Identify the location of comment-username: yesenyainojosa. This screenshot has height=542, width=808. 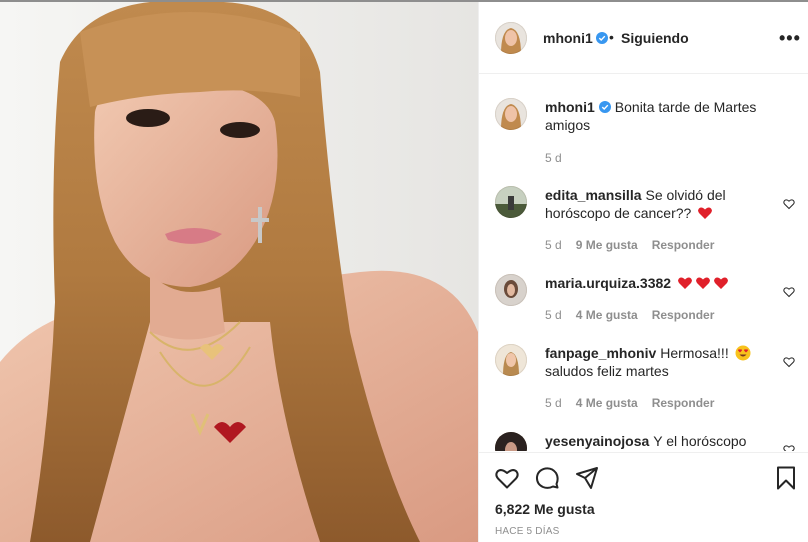
(597, 441).